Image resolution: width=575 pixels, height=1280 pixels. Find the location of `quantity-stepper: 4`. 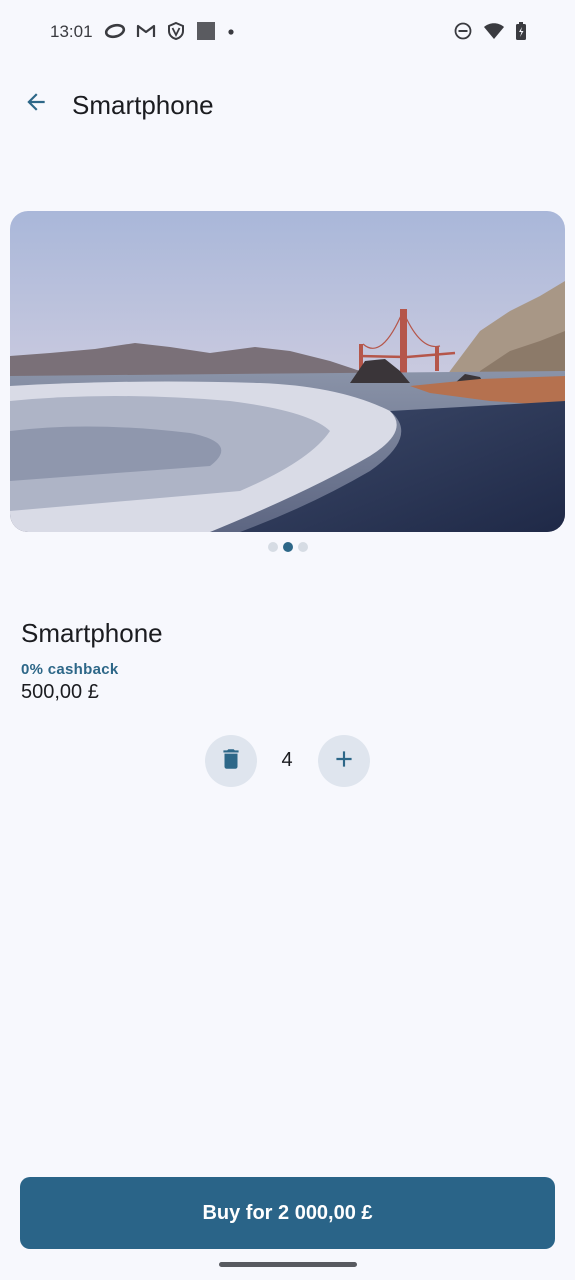

quantity-stepper: 4 is located at coordinates (287, 761).